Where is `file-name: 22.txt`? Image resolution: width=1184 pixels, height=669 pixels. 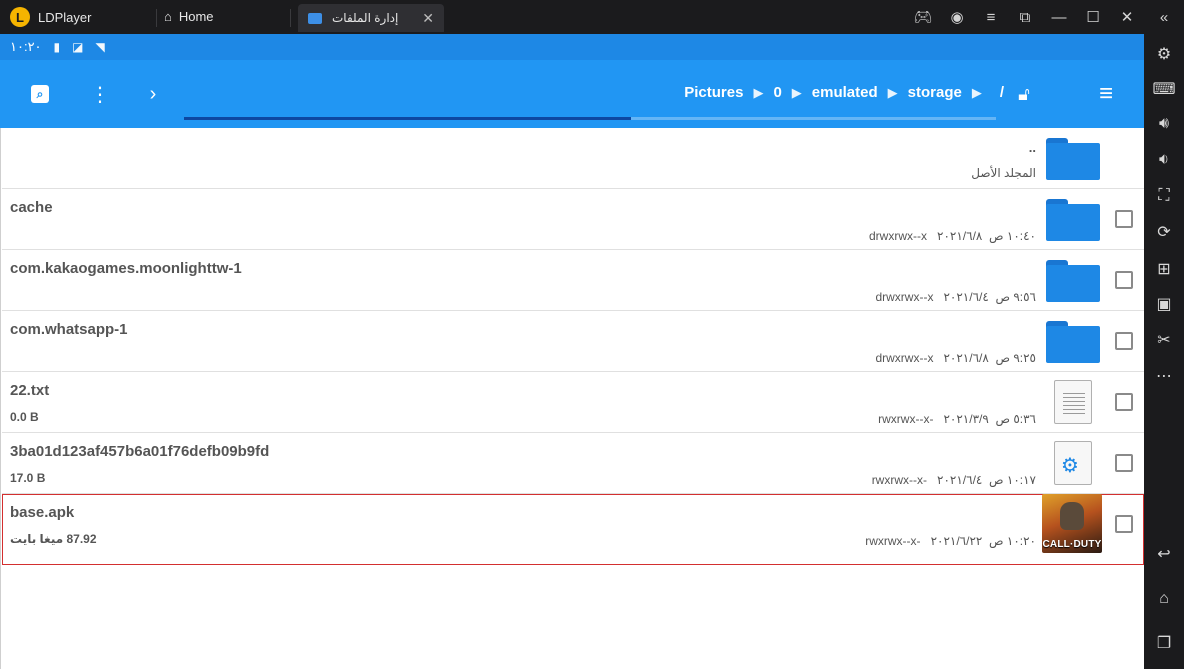
file-name: 22.txt is located at coordinates (30, 390).